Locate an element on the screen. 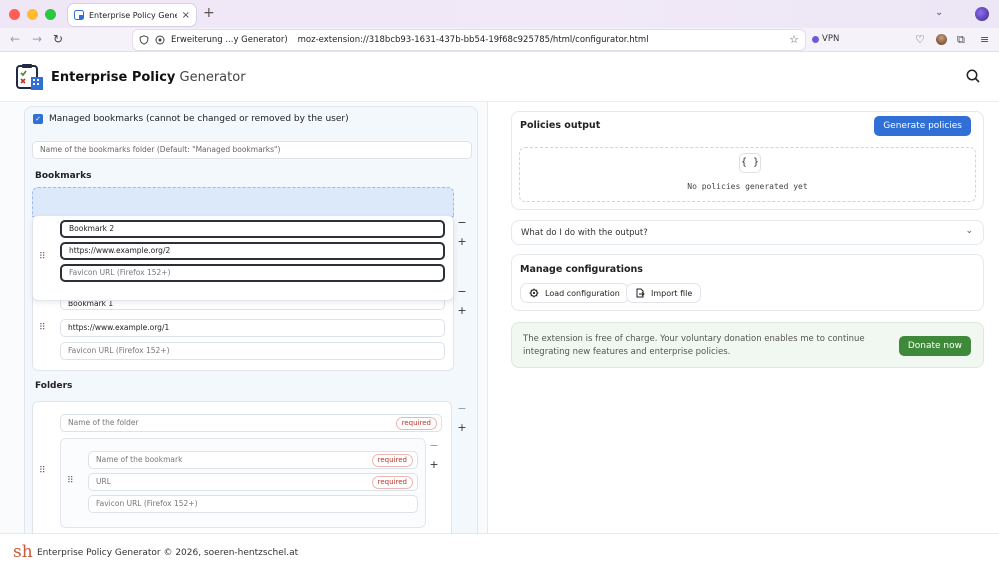 The width and height of the screenshot is (999, 573). folder-bookmark-name-placeholder: Name of the bookmark is located at coordinates (139, 459).